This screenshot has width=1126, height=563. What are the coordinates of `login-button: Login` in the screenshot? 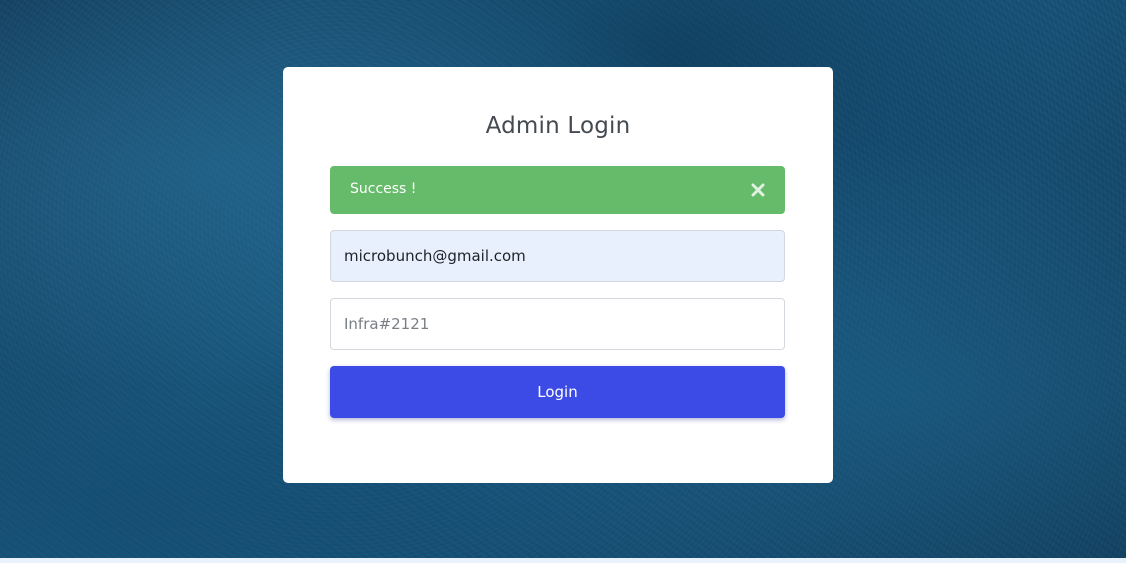 It's located at (557, 392).